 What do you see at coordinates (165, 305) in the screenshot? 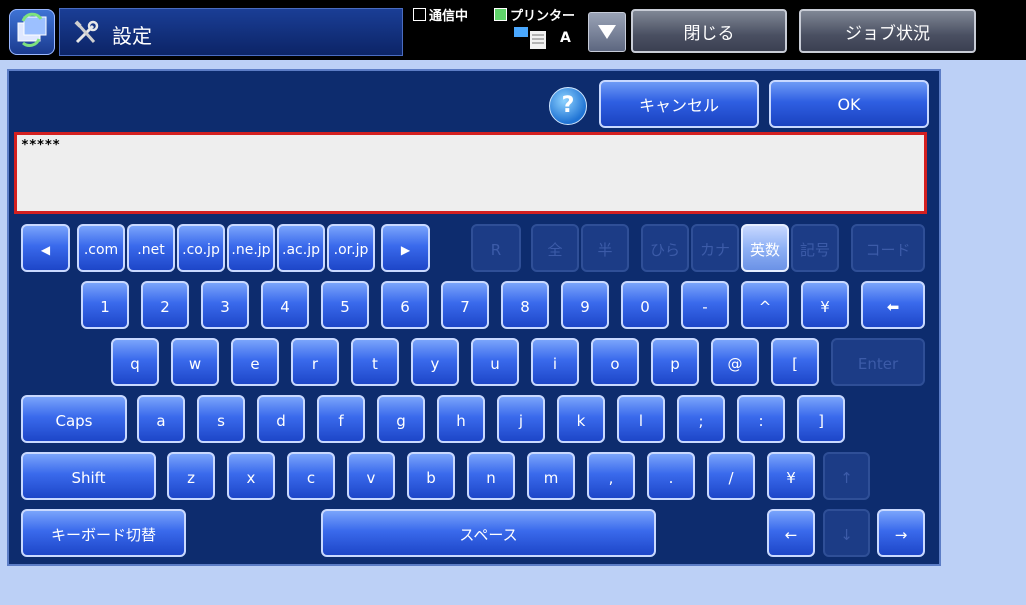
I see `key-row1-1: 2` at bounding box center [165, 305].